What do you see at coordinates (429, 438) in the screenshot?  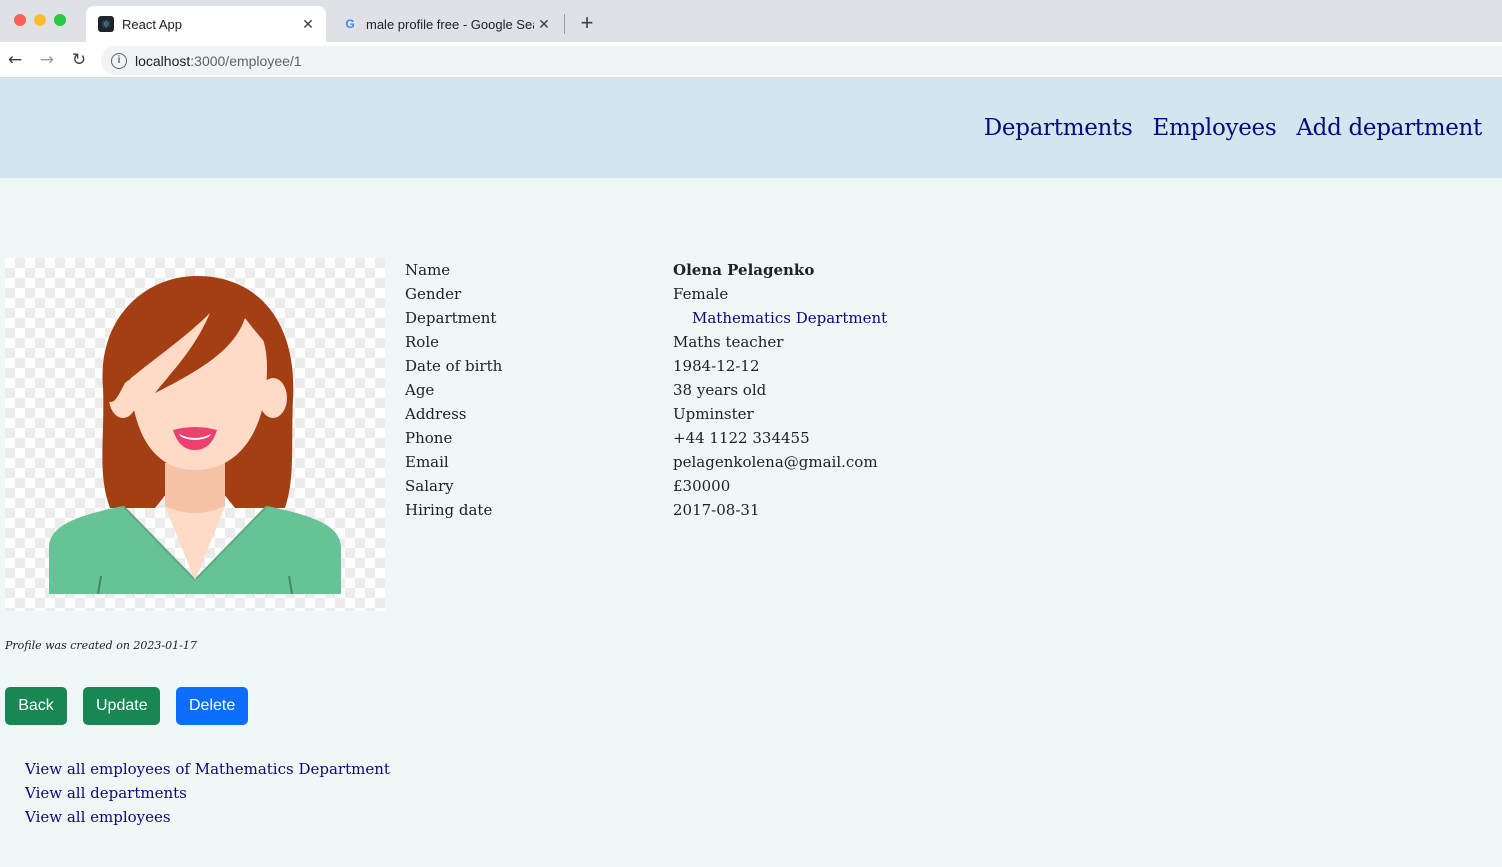 I see `detail-label: Phone` at bounding box center [429, 438].